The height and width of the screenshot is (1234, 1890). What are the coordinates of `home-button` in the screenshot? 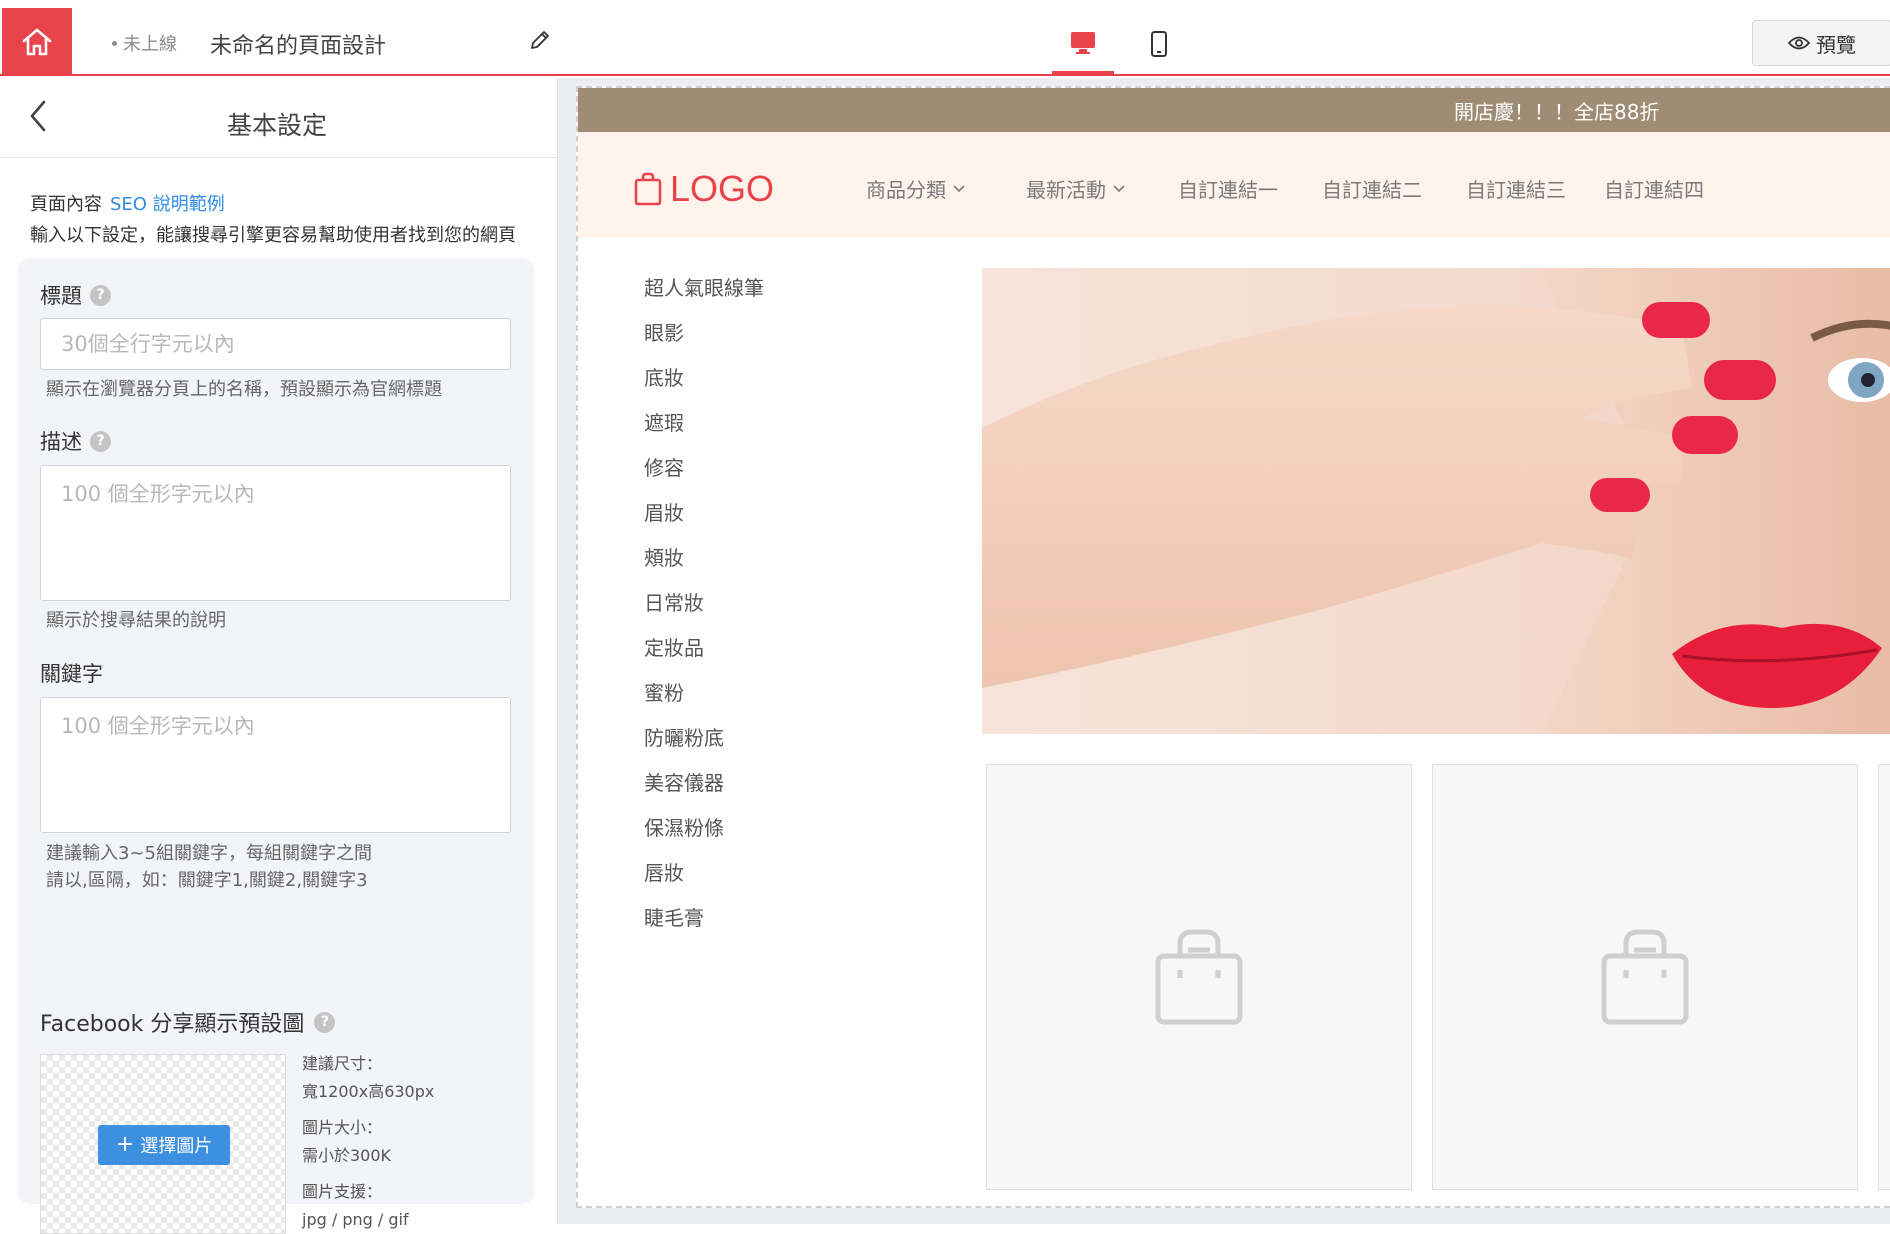 It's located at (37, 42).